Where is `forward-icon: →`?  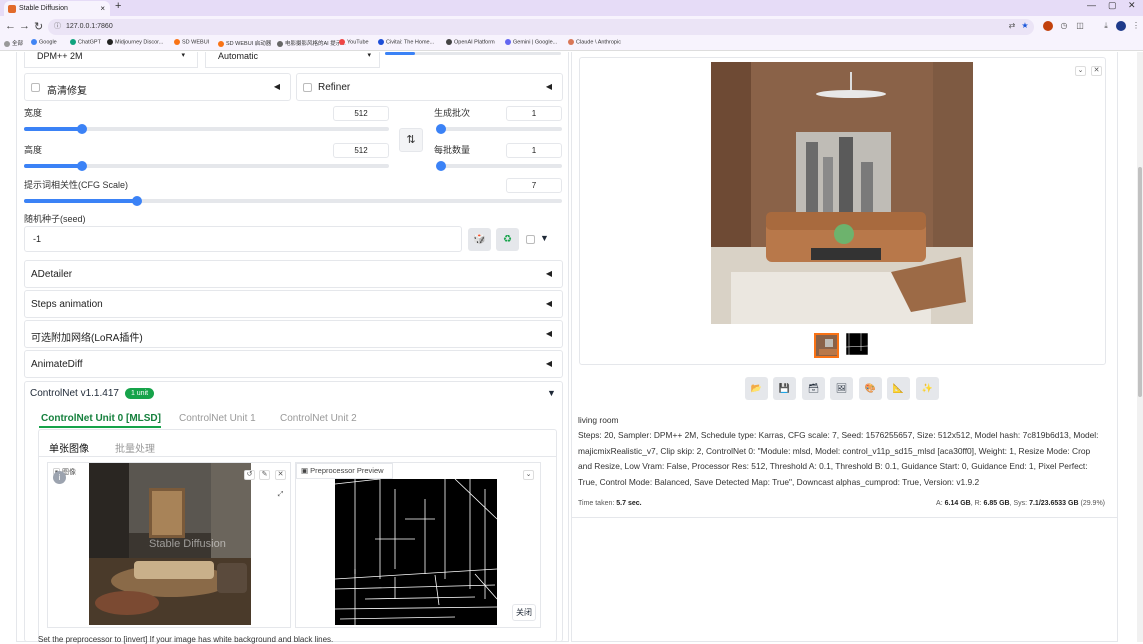
forward-icon: → is located at coordinates (24, 26).